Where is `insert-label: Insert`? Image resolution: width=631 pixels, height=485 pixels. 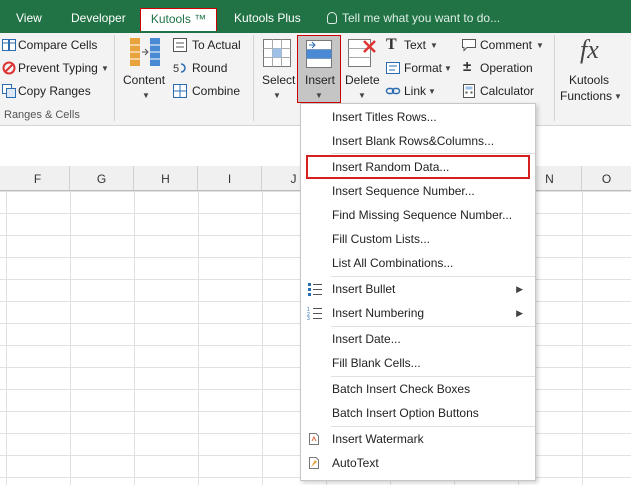
insert-label: Insert is located at coordinates (320, 80).